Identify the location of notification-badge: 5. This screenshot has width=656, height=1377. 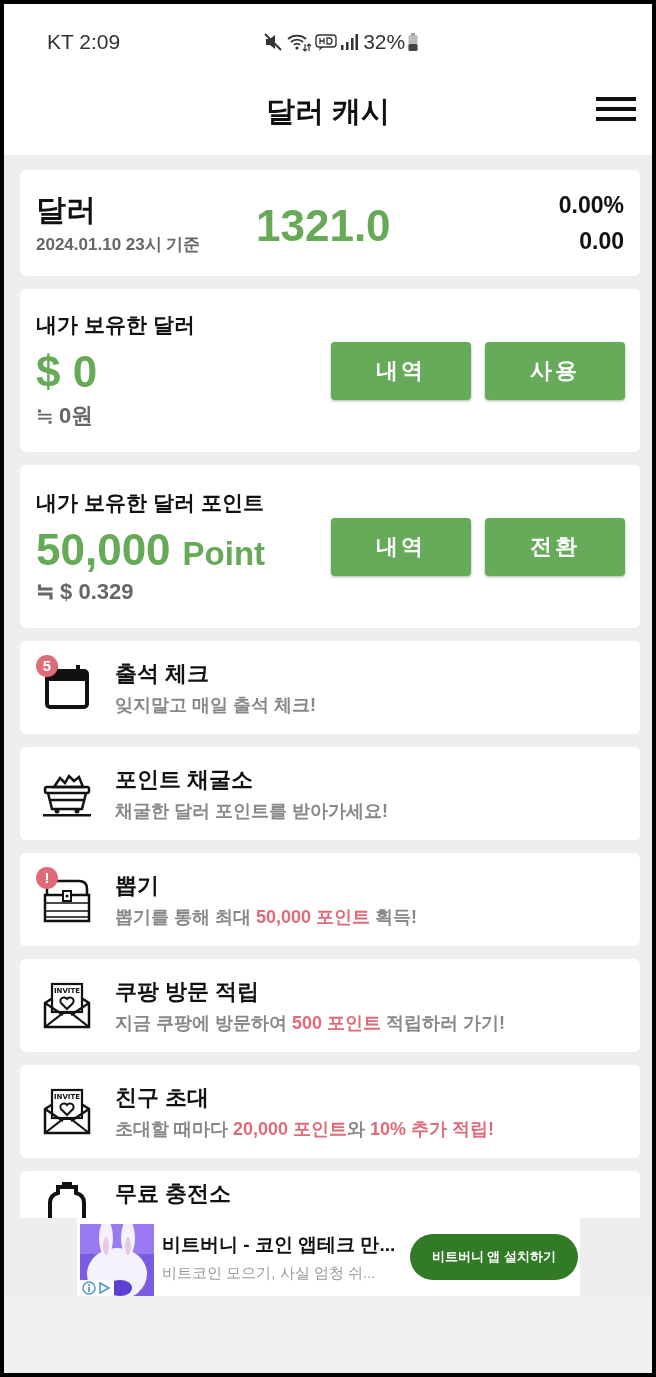
(47, 665).